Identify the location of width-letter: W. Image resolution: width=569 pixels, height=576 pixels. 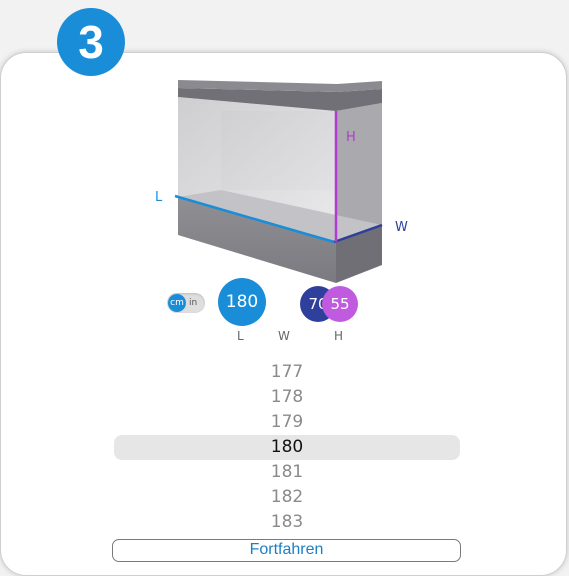
(401, 227).